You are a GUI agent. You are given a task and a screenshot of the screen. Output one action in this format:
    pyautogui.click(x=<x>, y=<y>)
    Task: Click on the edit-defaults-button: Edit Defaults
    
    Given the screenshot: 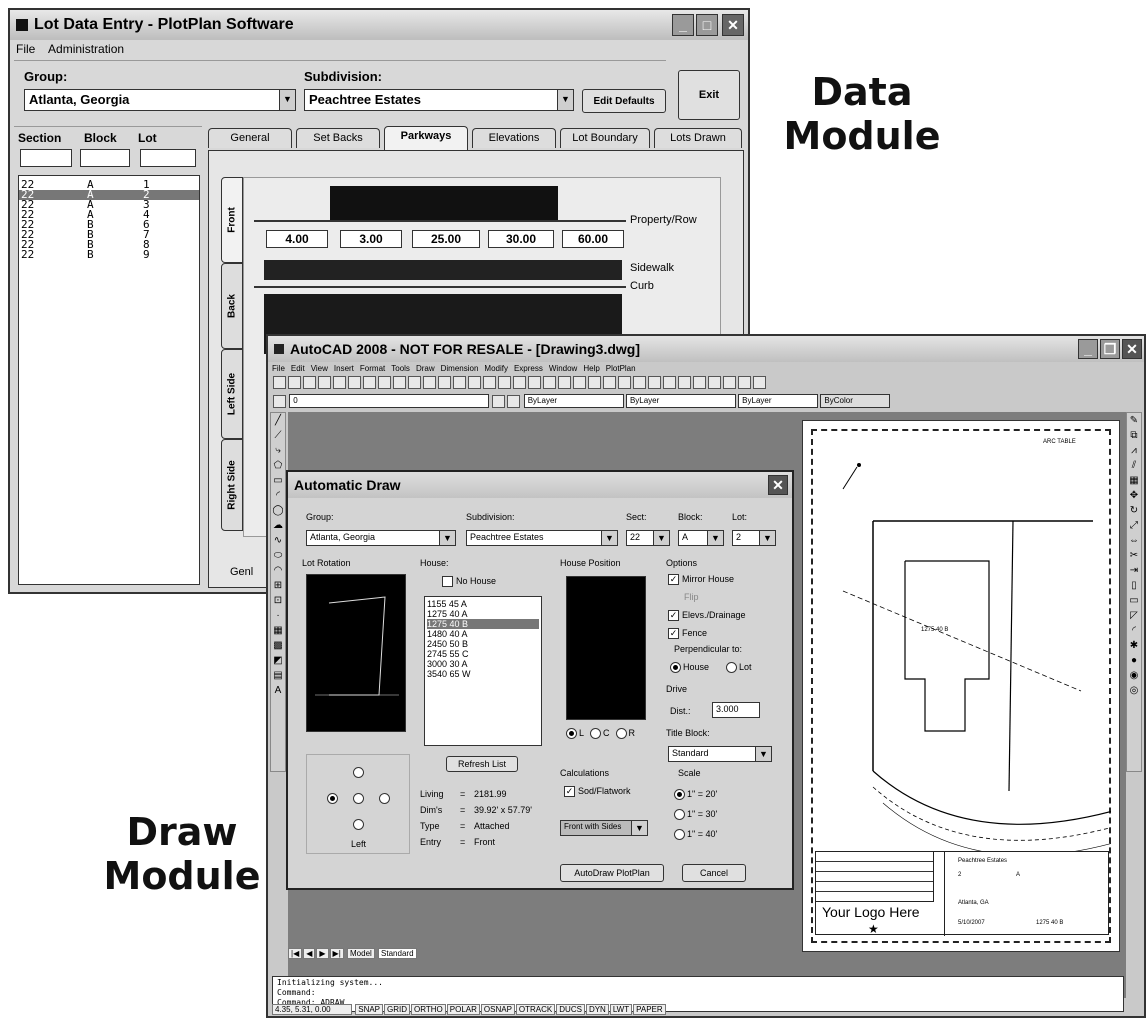 What is the action you would take?
    pyautogui.click(x=624, y=101)
    